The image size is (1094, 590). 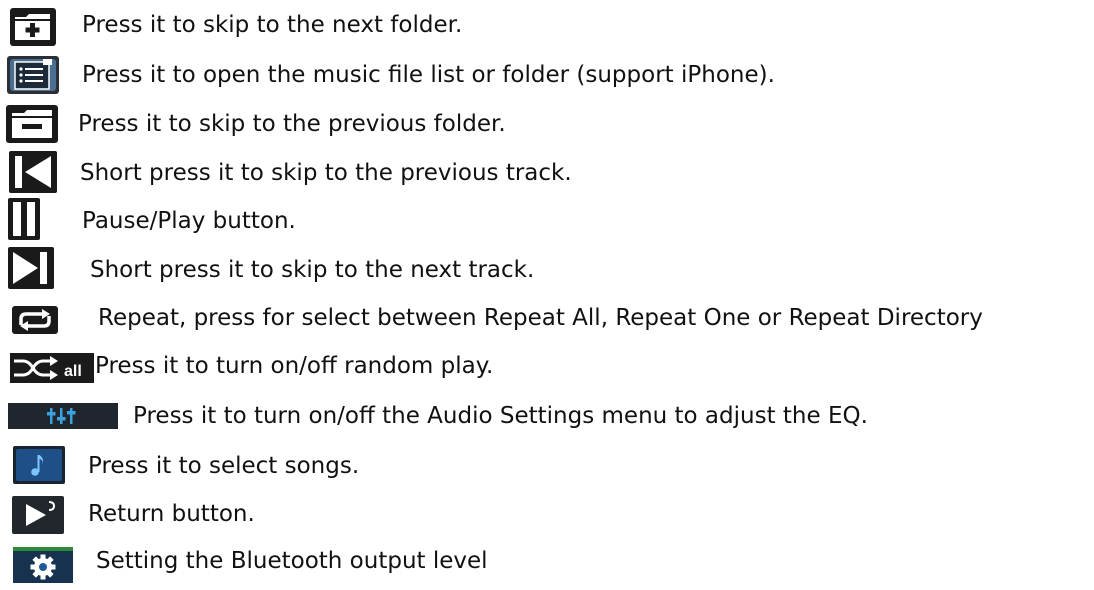 What do you see at coordinates (171, 514) in the screenshot?
I see `description-text: Return button.` at bounding box center [171, 514].